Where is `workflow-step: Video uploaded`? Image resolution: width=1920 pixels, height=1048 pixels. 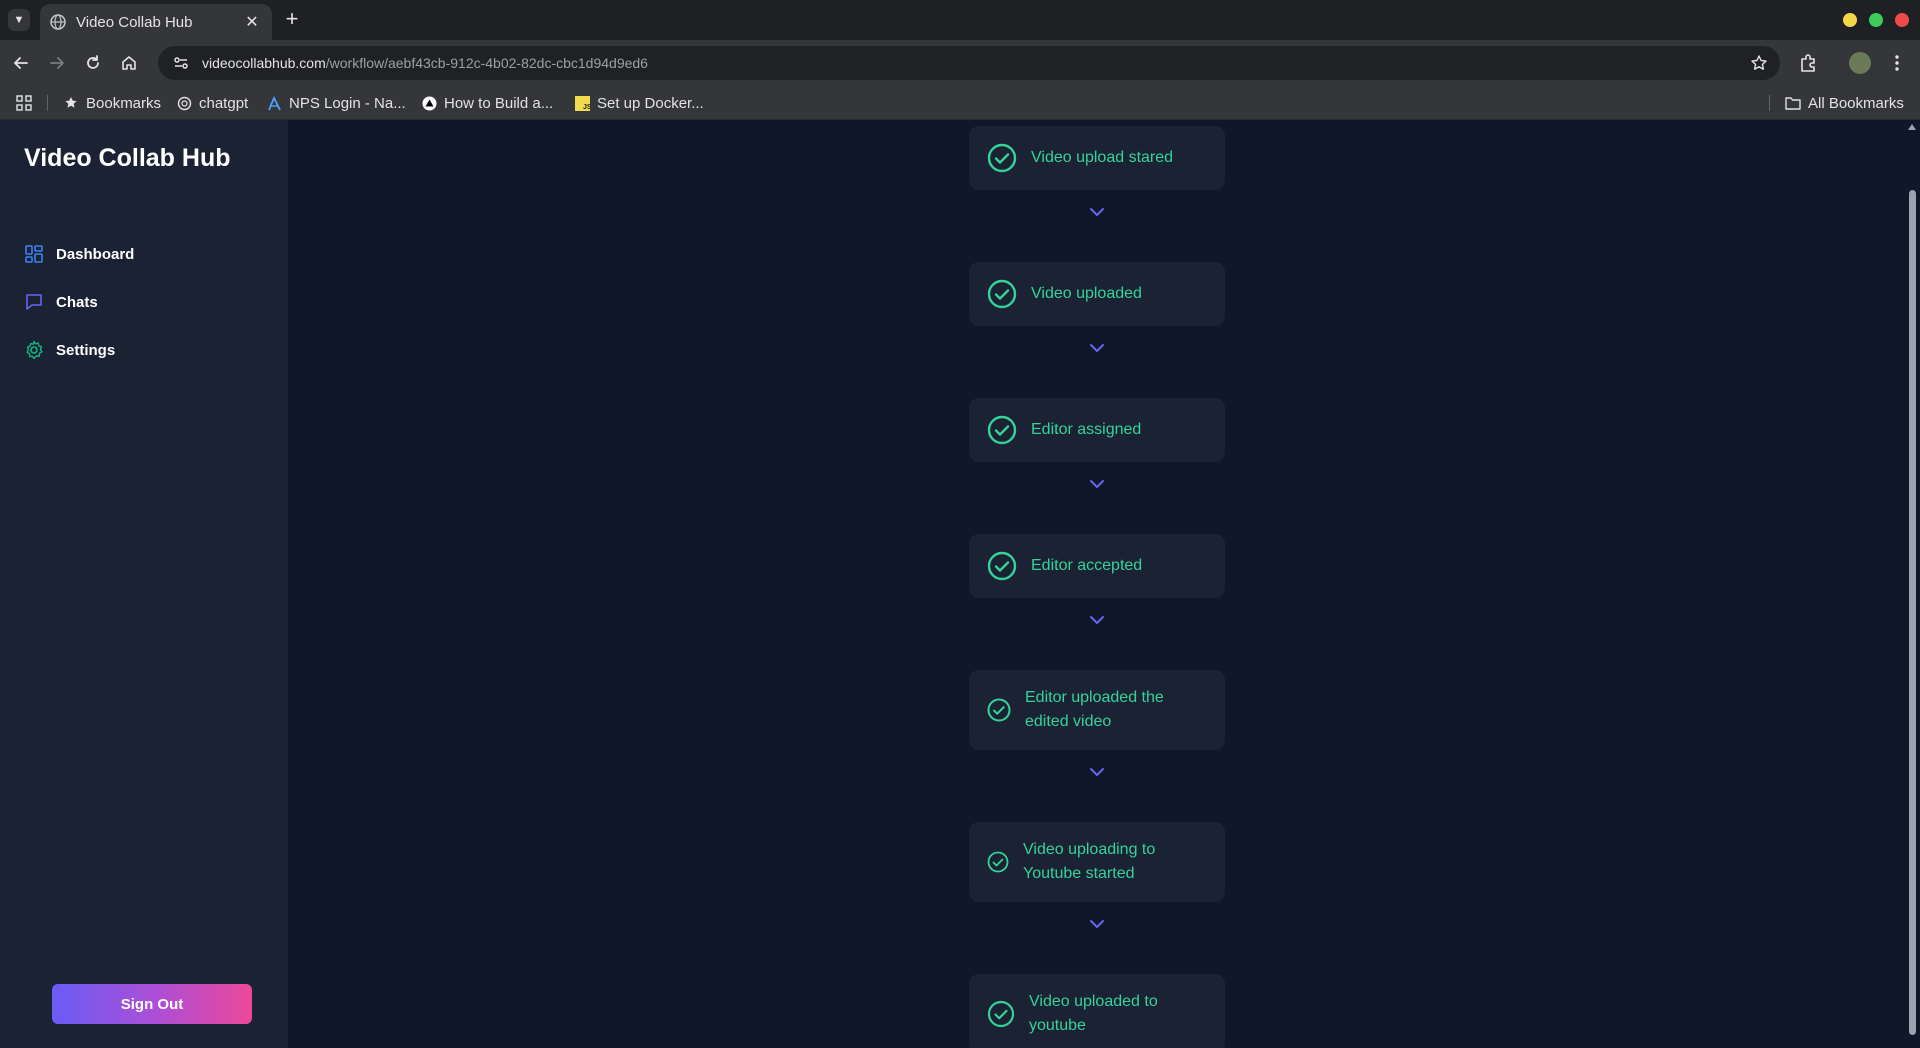
workflow-step: Video uploaded is located at coordinates (1097, 294).